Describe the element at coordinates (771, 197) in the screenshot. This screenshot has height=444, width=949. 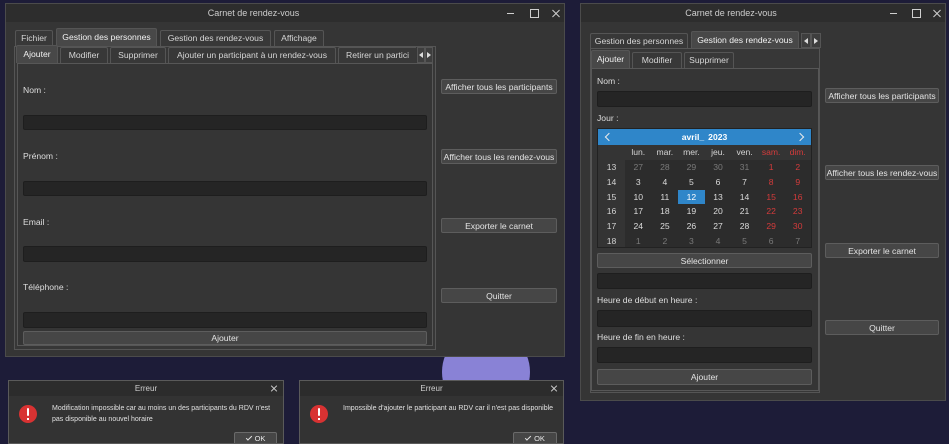
I see `calendar-day: 15` at that location.